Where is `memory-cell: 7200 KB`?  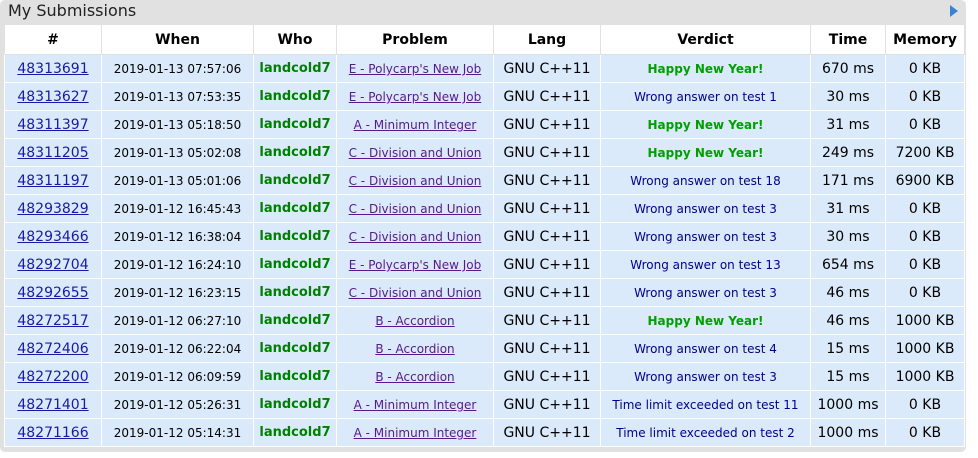
memory-cell: 7200 KB is located at coordinates (925, 152).